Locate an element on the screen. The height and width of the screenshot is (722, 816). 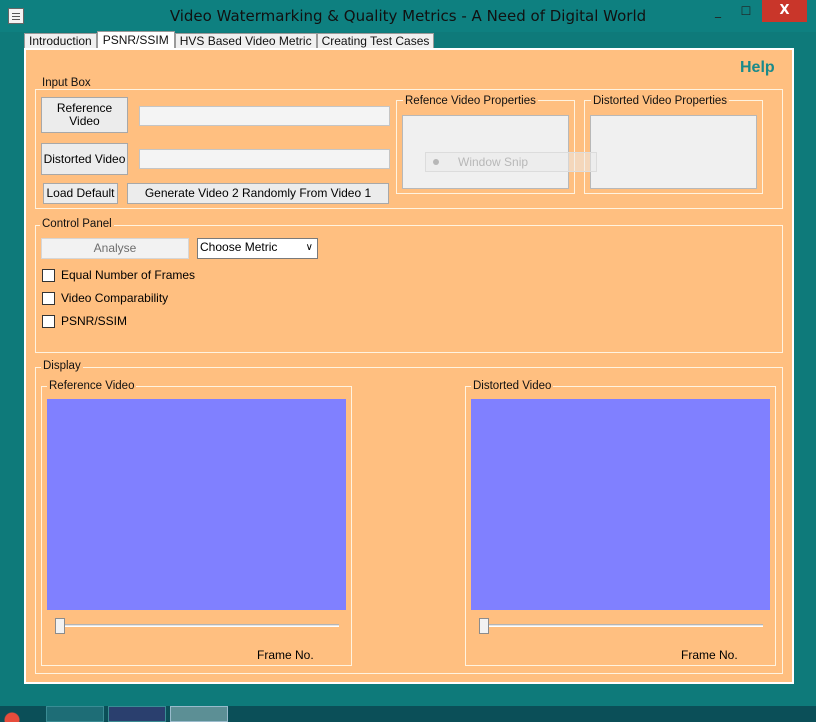
reference-frame-slider-thumb is located at coordinates (60, 626).